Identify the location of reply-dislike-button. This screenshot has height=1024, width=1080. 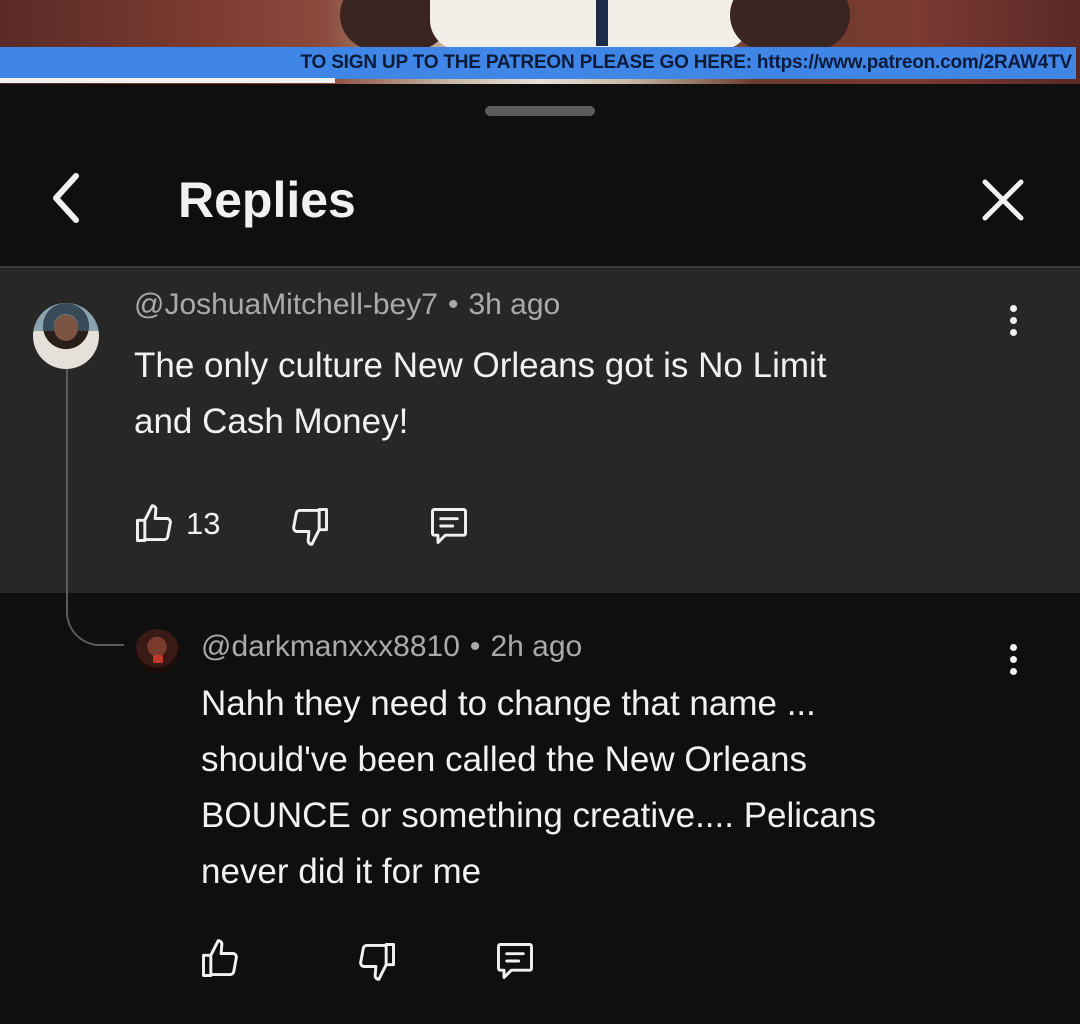
(377, 961).